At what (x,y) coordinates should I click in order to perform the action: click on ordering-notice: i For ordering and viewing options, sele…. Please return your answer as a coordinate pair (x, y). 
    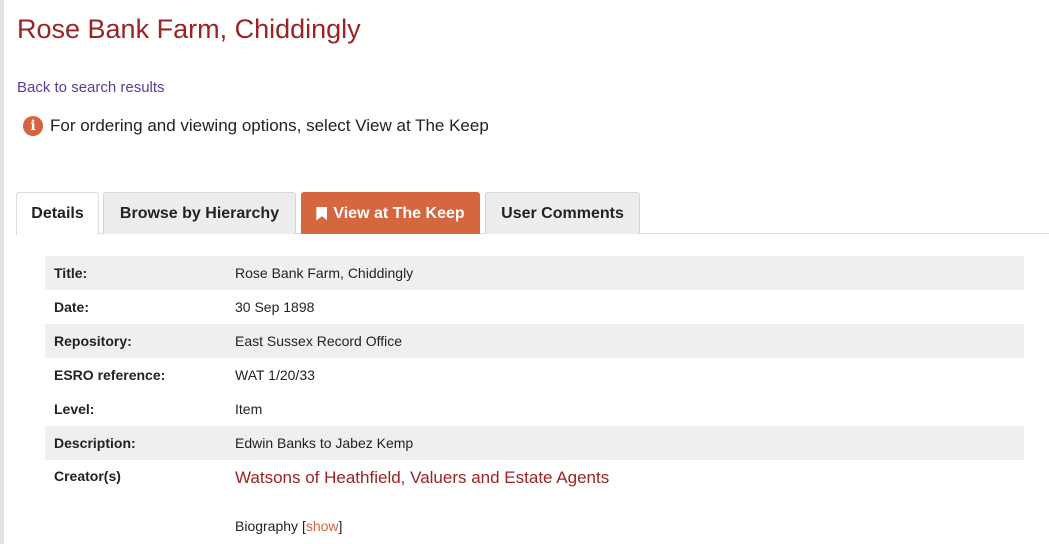
    Looking at the image, I should click on (256, 126).